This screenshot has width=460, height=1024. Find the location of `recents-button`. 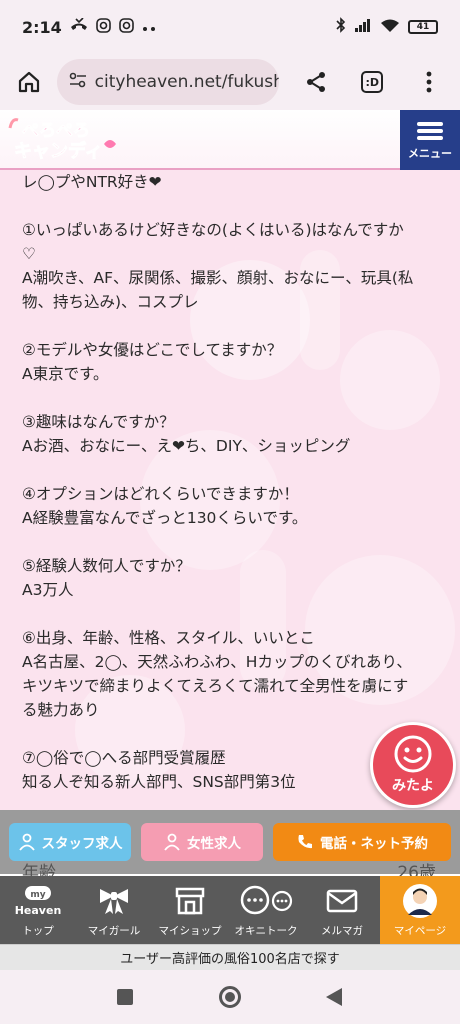

recents-button is located at coordinates (125, 999).